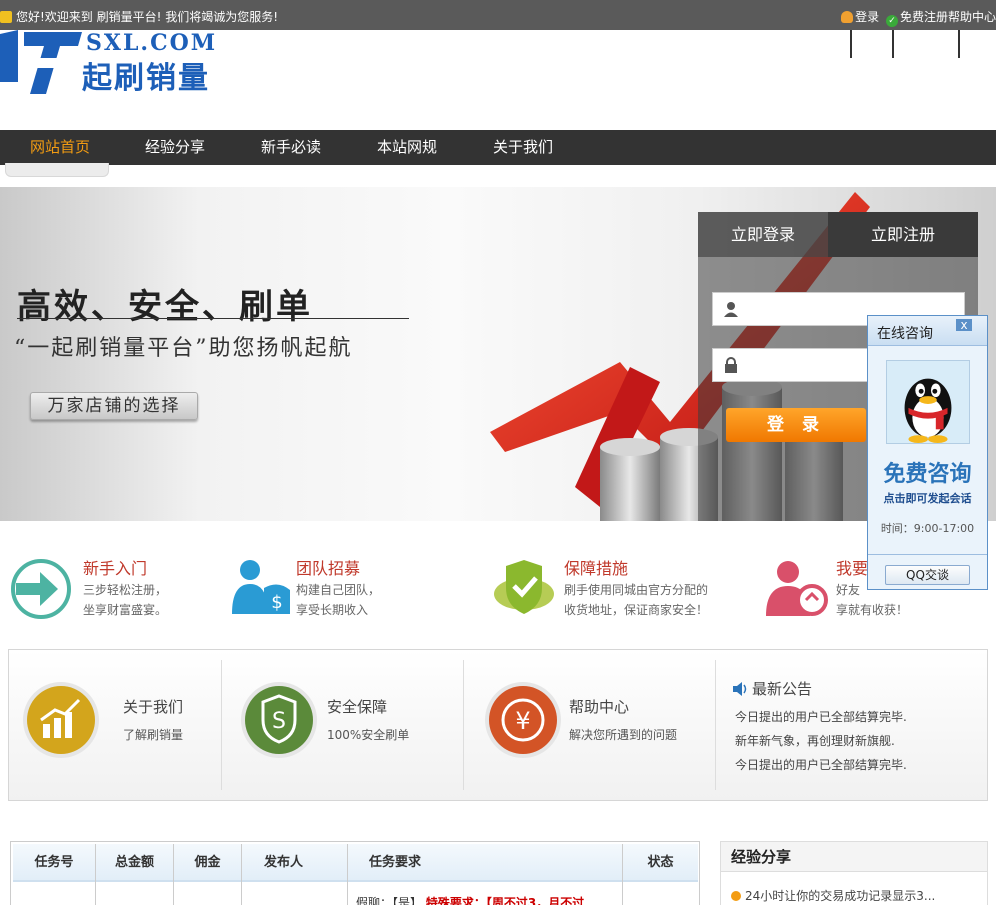  Describe the element at coordinates (139, 16) in the screenshot. I see `welcome-text: 您好!欢迎来到 刷销量平台! 我们将竭诚为您服务!` at that location.